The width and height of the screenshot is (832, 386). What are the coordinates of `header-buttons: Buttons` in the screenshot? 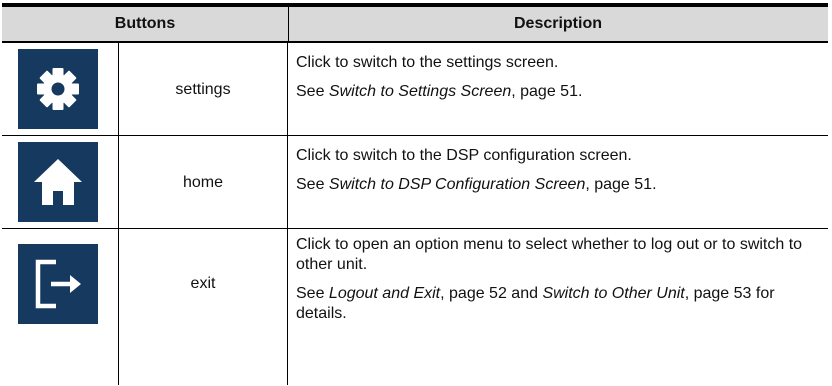 It's located at (145, 23).